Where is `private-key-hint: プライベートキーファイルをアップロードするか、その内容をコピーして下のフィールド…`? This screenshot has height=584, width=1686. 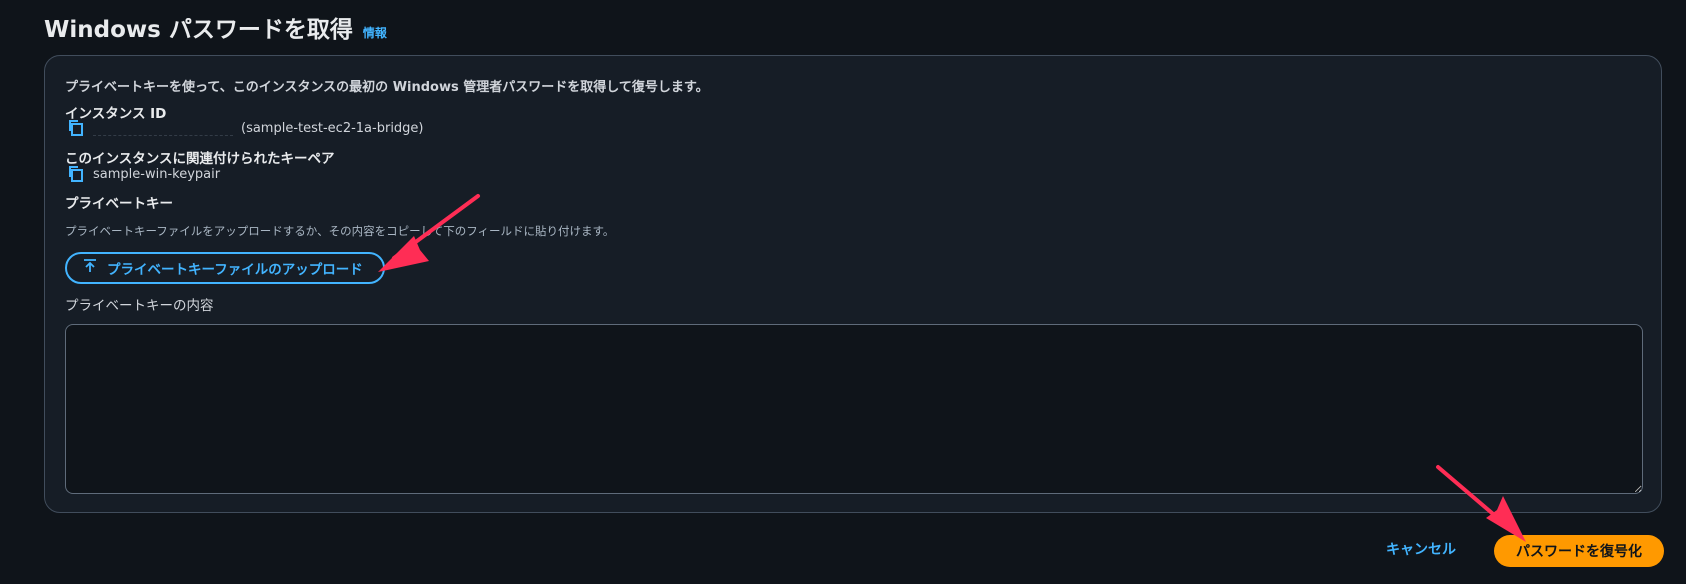 private-key-hint: プライベートキーファイルをアップロードするか、その内容をコピーして下のフィールド… is located at coordinates (340, 231).